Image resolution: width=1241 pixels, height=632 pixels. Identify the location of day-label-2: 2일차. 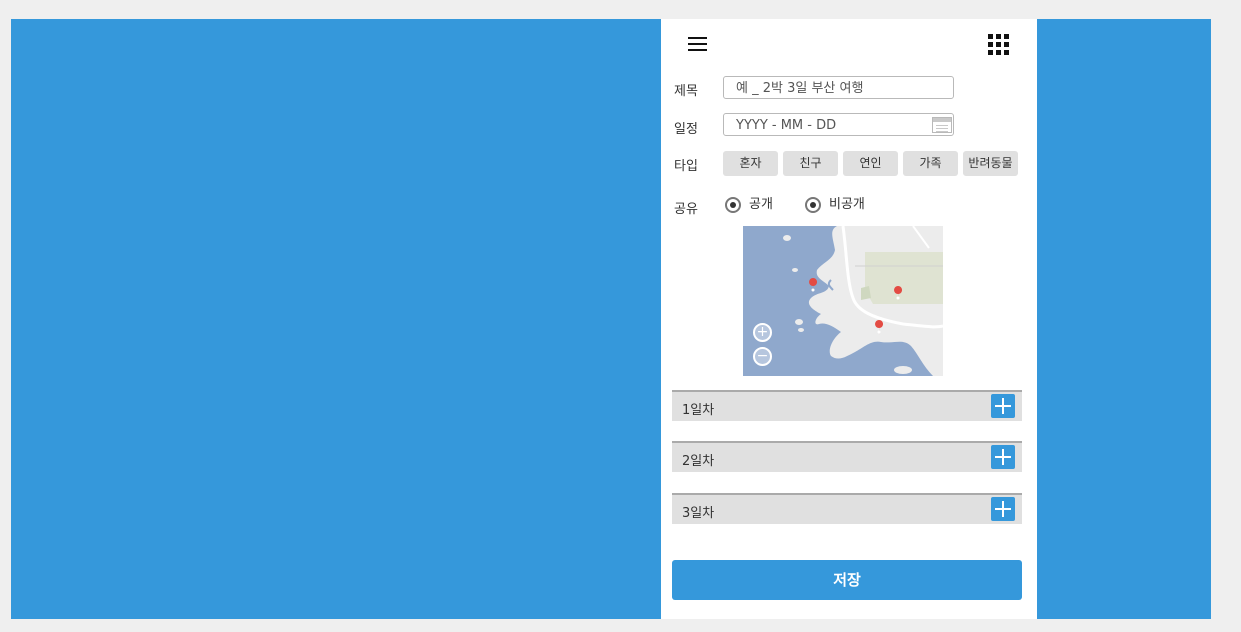
(698, 461).